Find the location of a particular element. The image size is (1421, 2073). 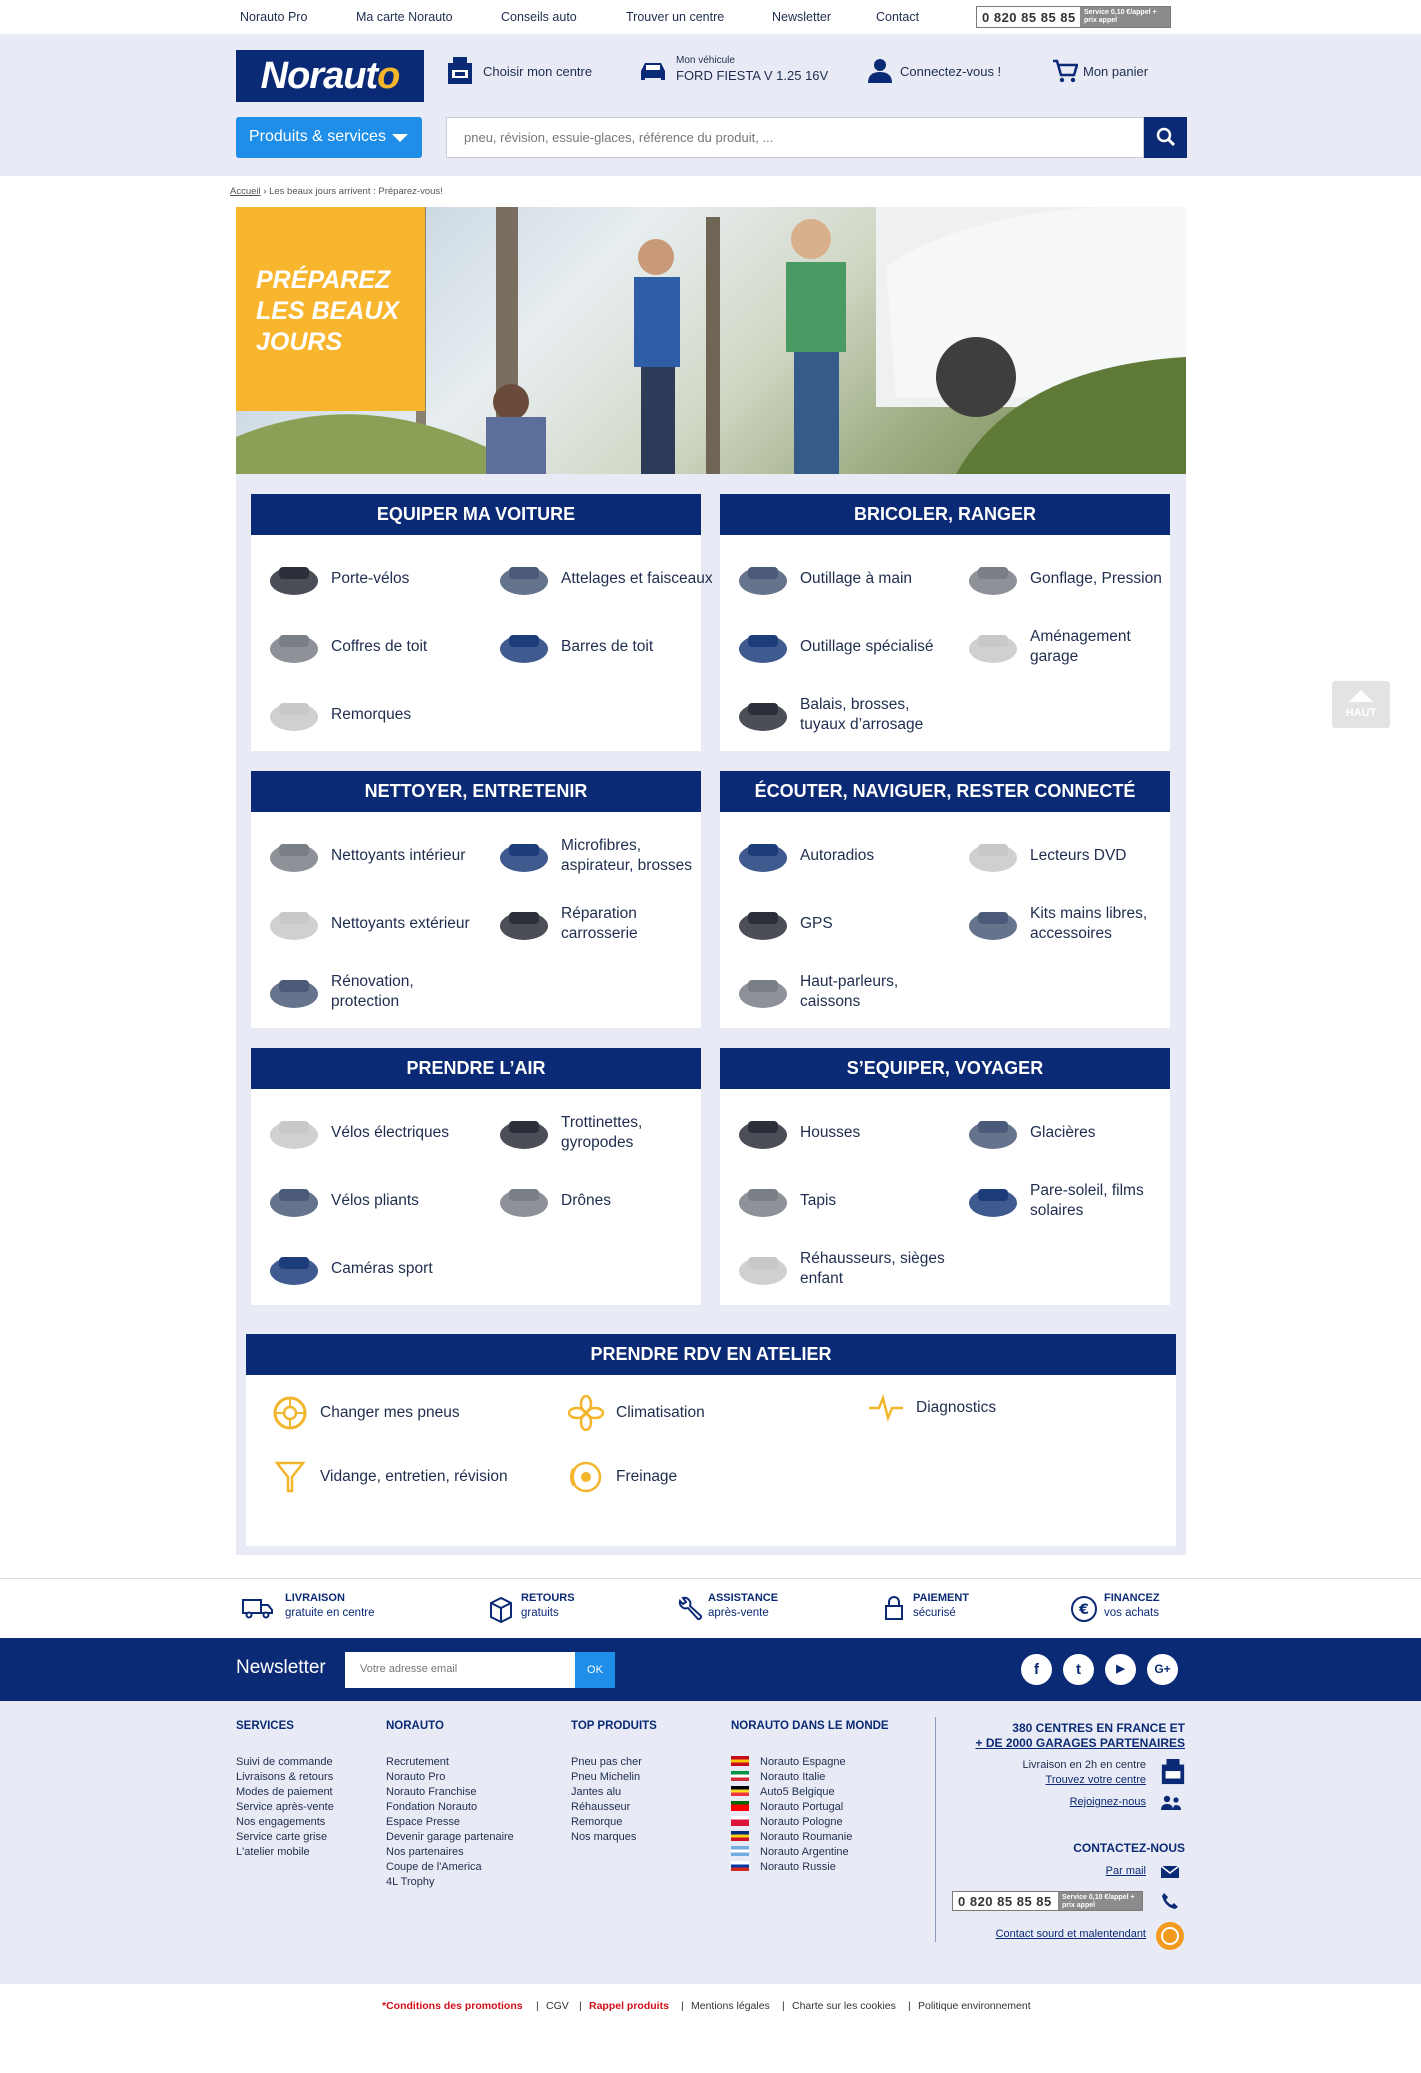

footer-link: Norauto Franchise is located at coordinates (450, 1792).